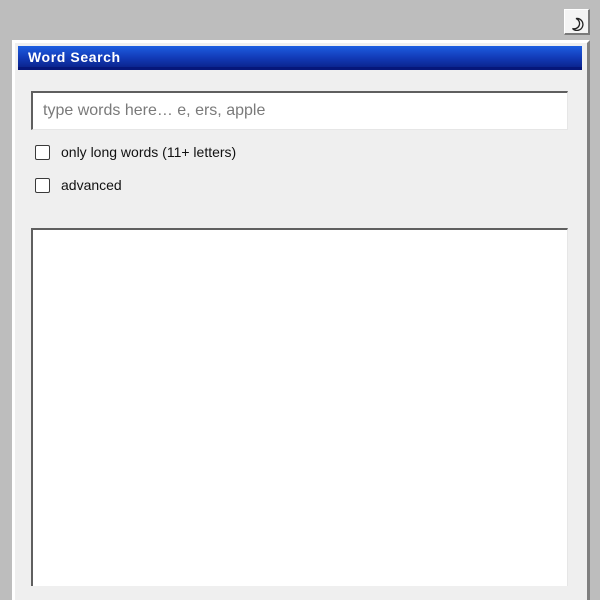  I want to click on theme-toggle-button, so click(577, 22).